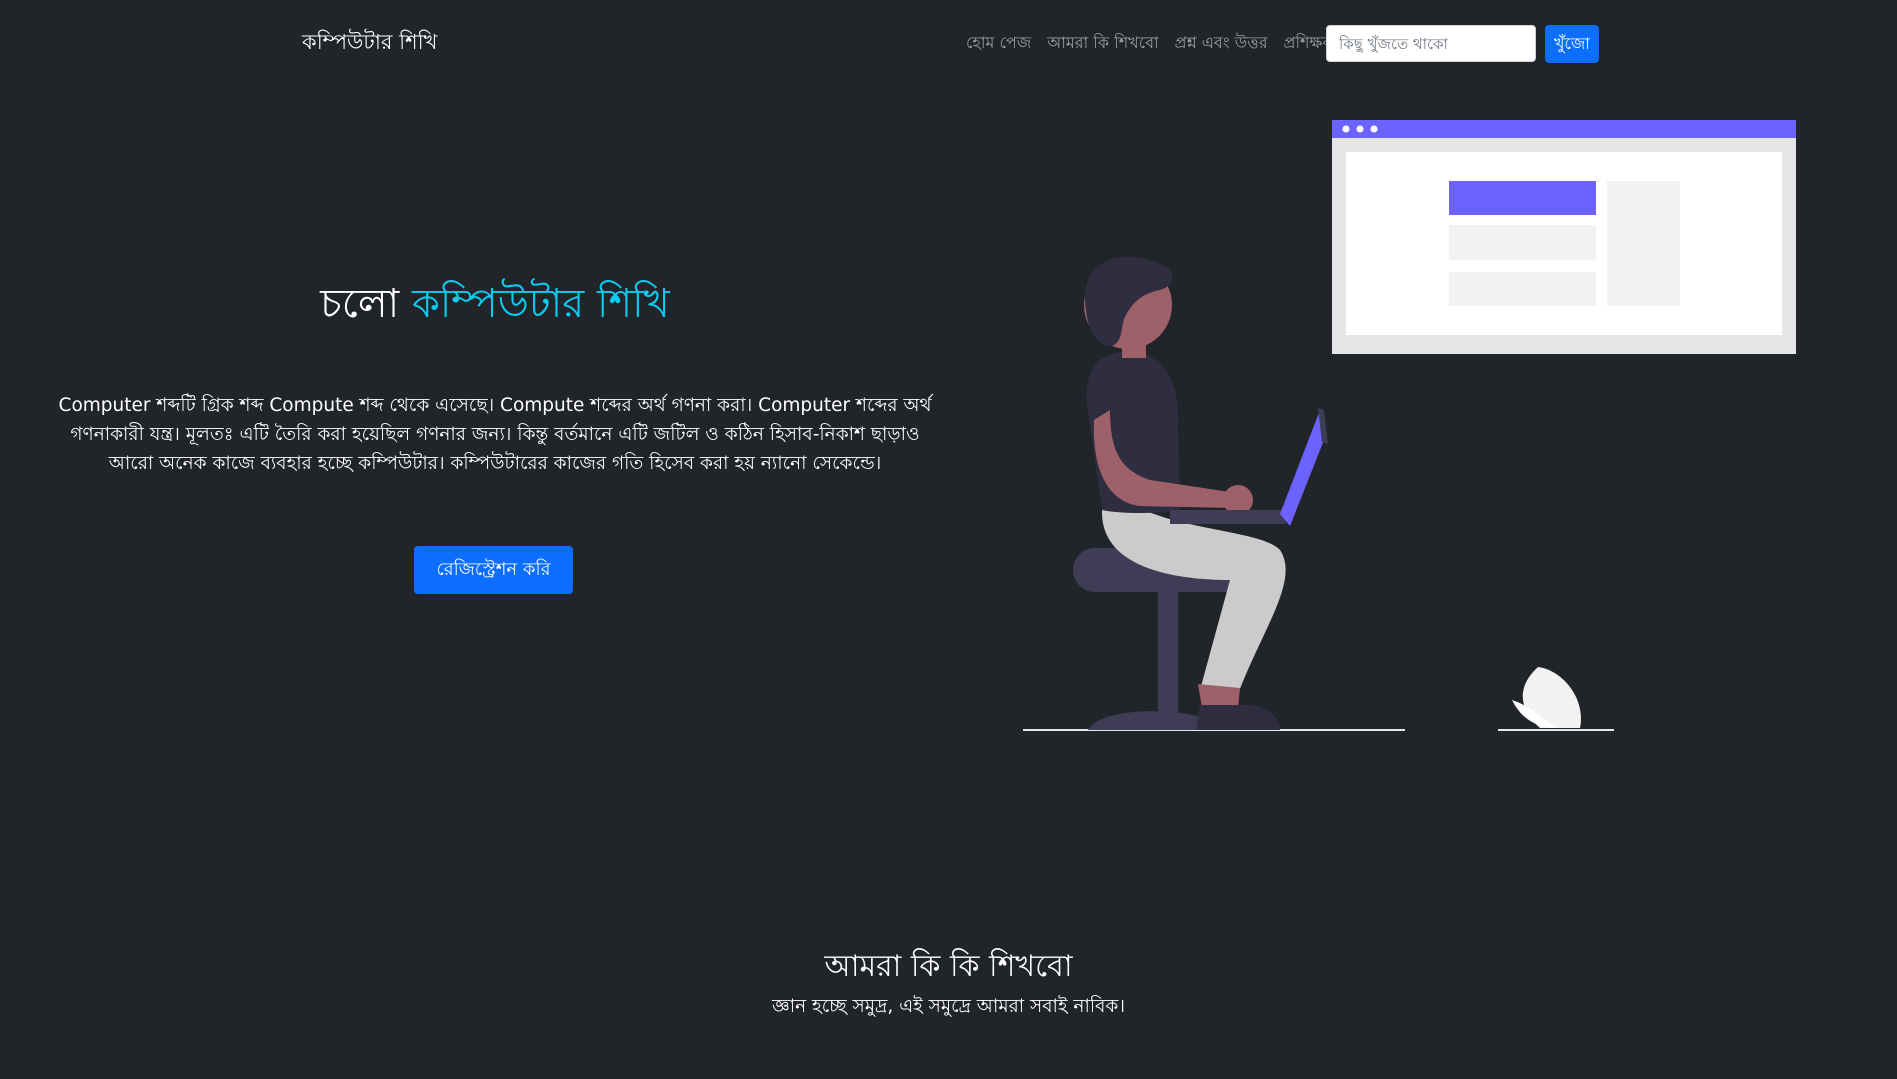 The image size is (1897, 1079). Describe the element at coordinates (493, 570) in the screenshot. I see `register-button: রেজিস্ট্রেশন করি` at that location.